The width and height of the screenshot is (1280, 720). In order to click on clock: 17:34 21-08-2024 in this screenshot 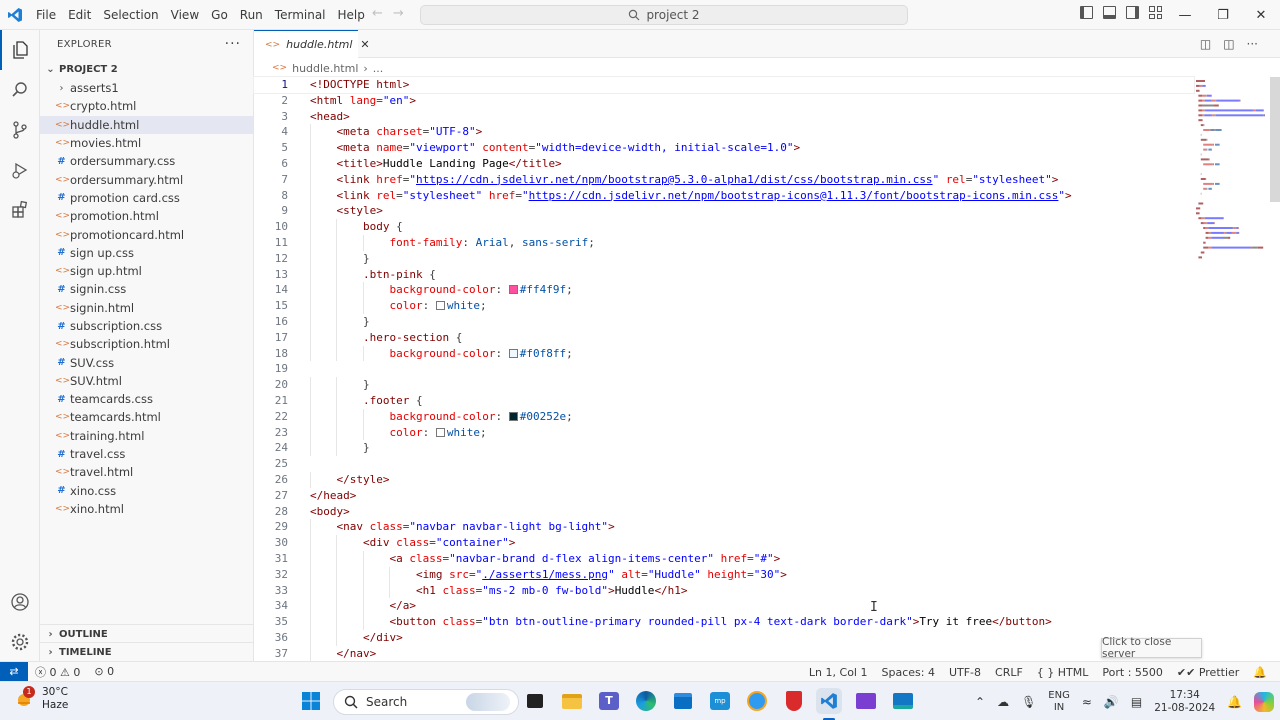, I will do `click(1184, 702)`.